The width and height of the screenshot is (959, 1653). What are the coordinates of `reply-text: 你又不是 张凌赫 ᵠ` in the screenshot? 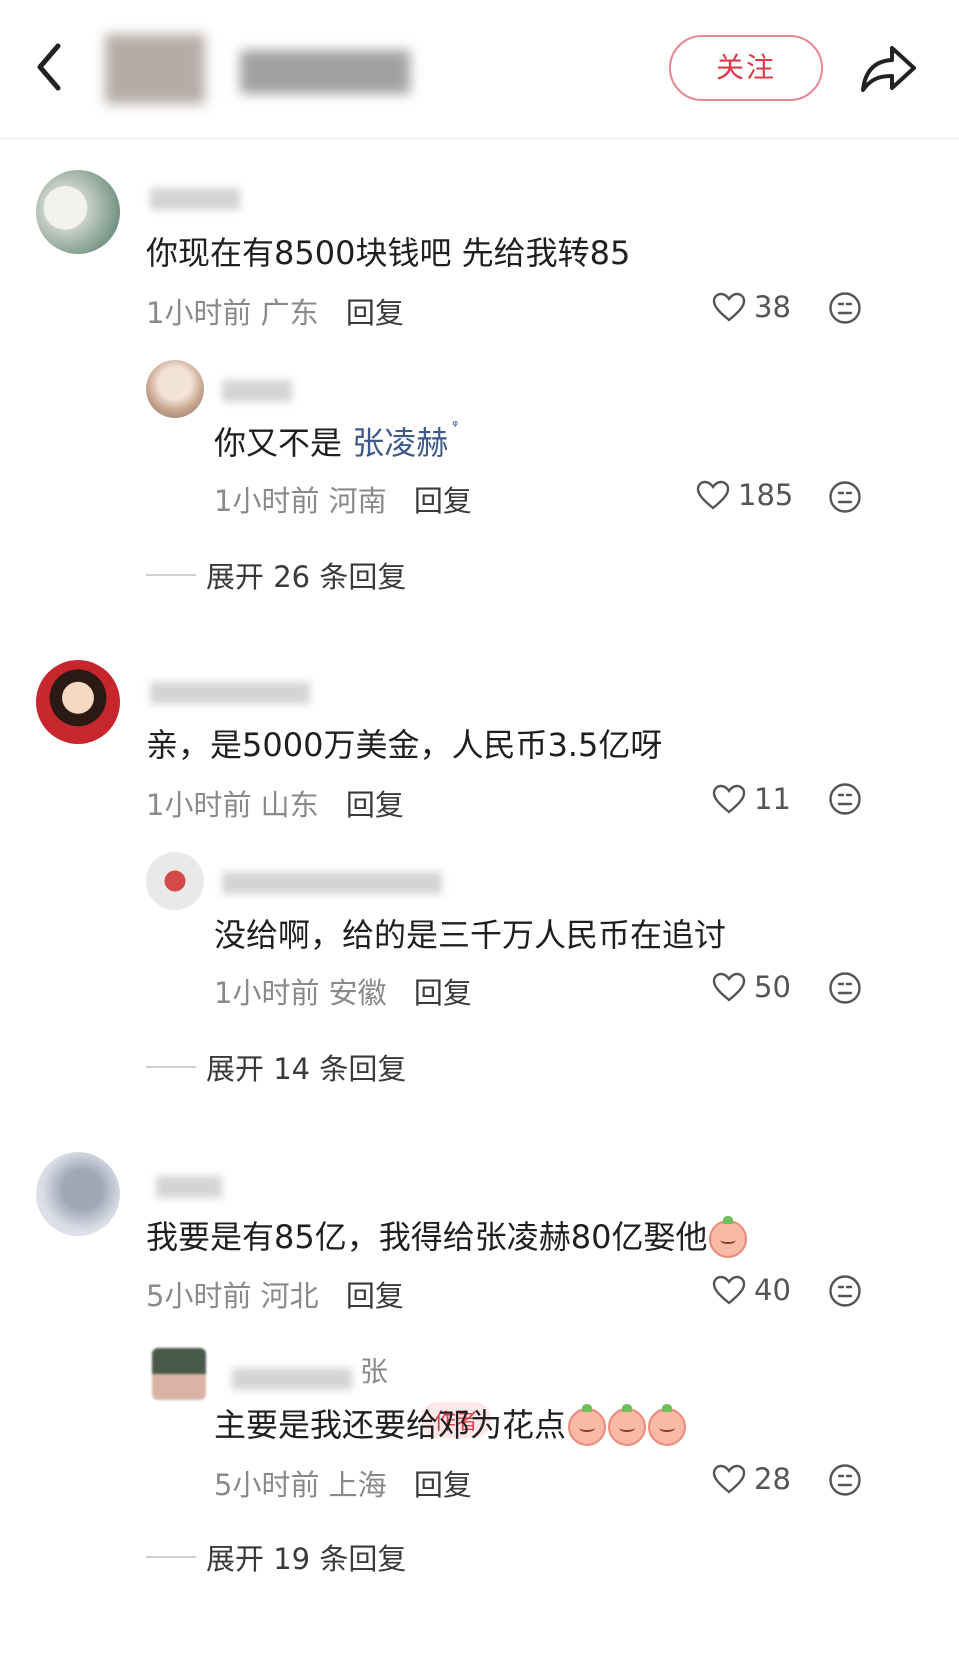 It's located at (336, 441).